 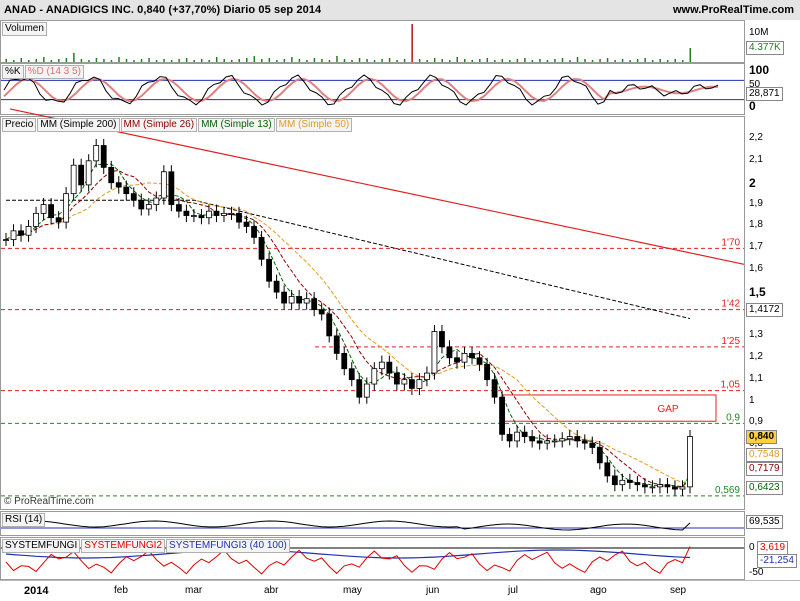 What do you see at coordinates (765, 48) in the screenshot?
I see `volume-last-value: 4.377K` at bounding box center [765, 48].